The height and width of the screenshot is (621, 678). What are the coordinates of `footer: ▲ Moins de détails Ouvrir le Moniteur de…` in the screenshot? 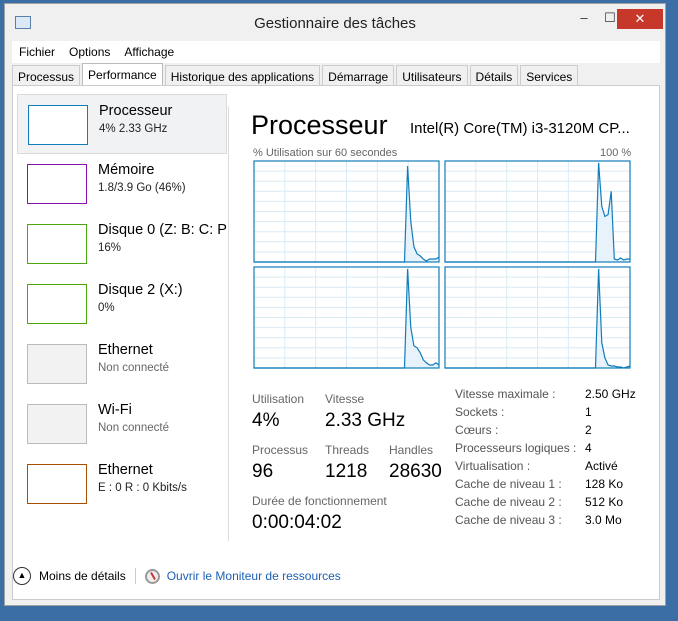 It's located at (177, 576).